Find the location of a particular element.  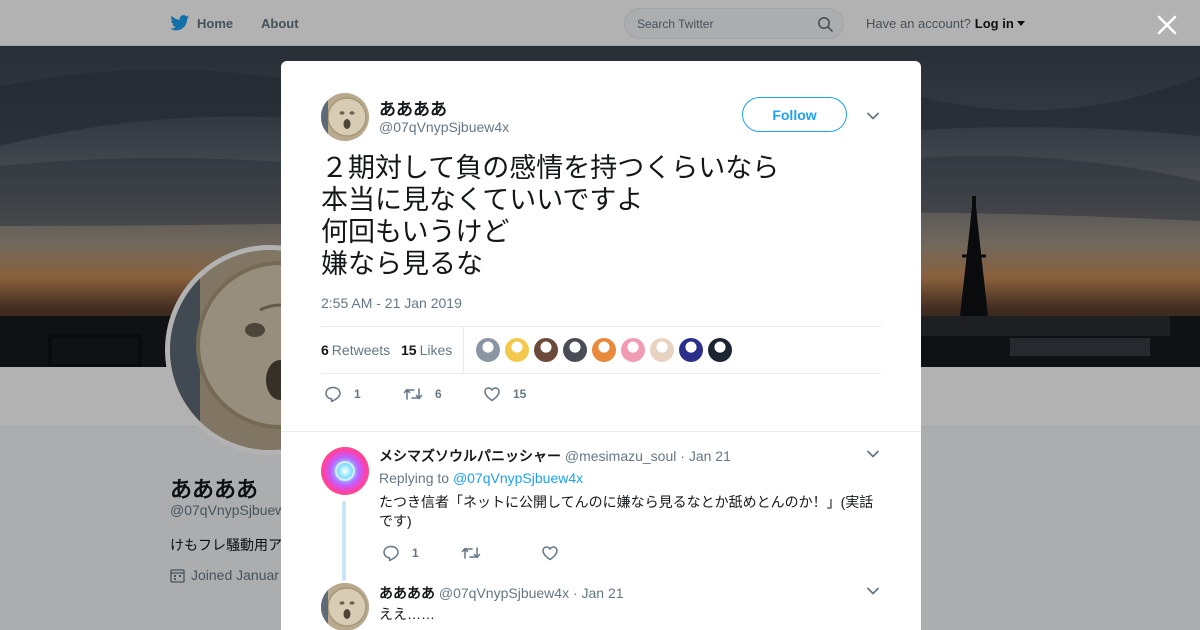

replying-to-prefix: Replying to is located at coordinates (414, 478).